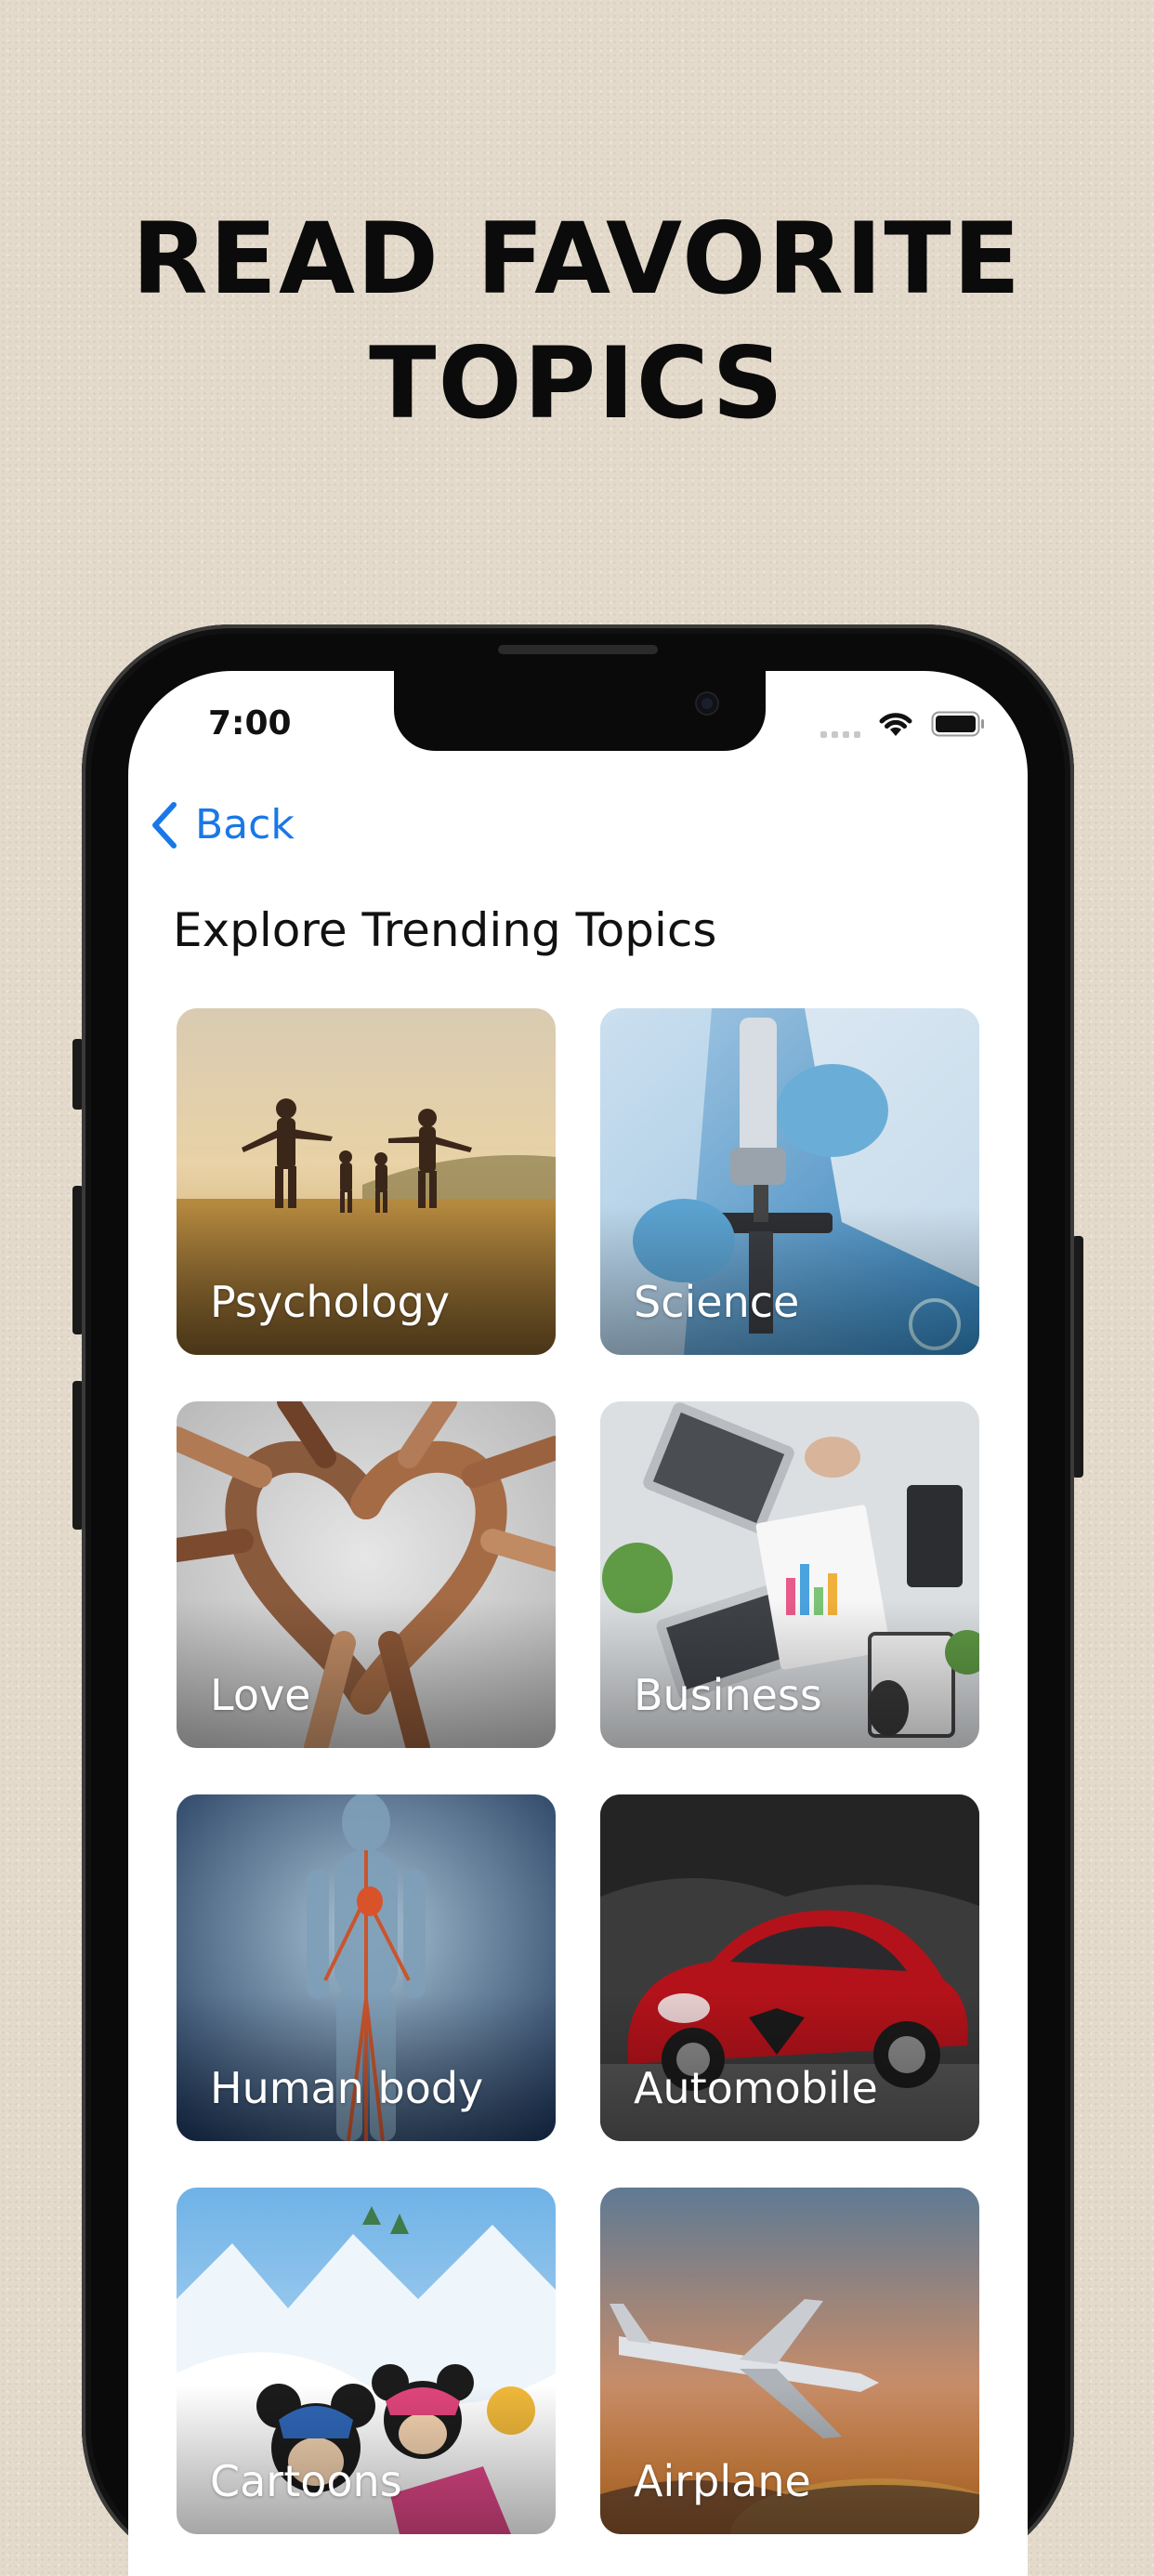 This screenshot has width=1154, height=2576. I want to click on notch, so click(580, 711).